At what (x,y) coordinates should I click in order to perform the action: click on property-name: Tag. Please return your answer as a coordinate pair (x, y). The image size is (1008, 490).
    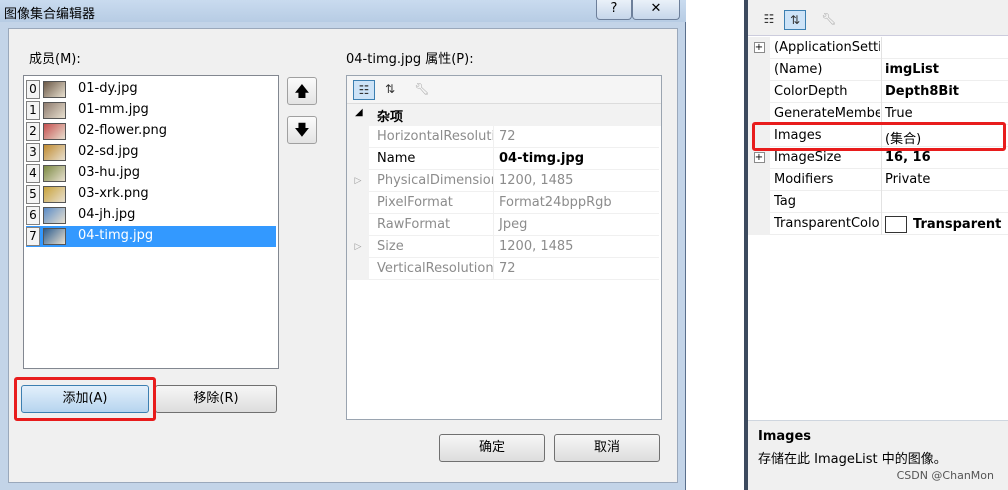
    Looking at the image, I should click on (785, 201).